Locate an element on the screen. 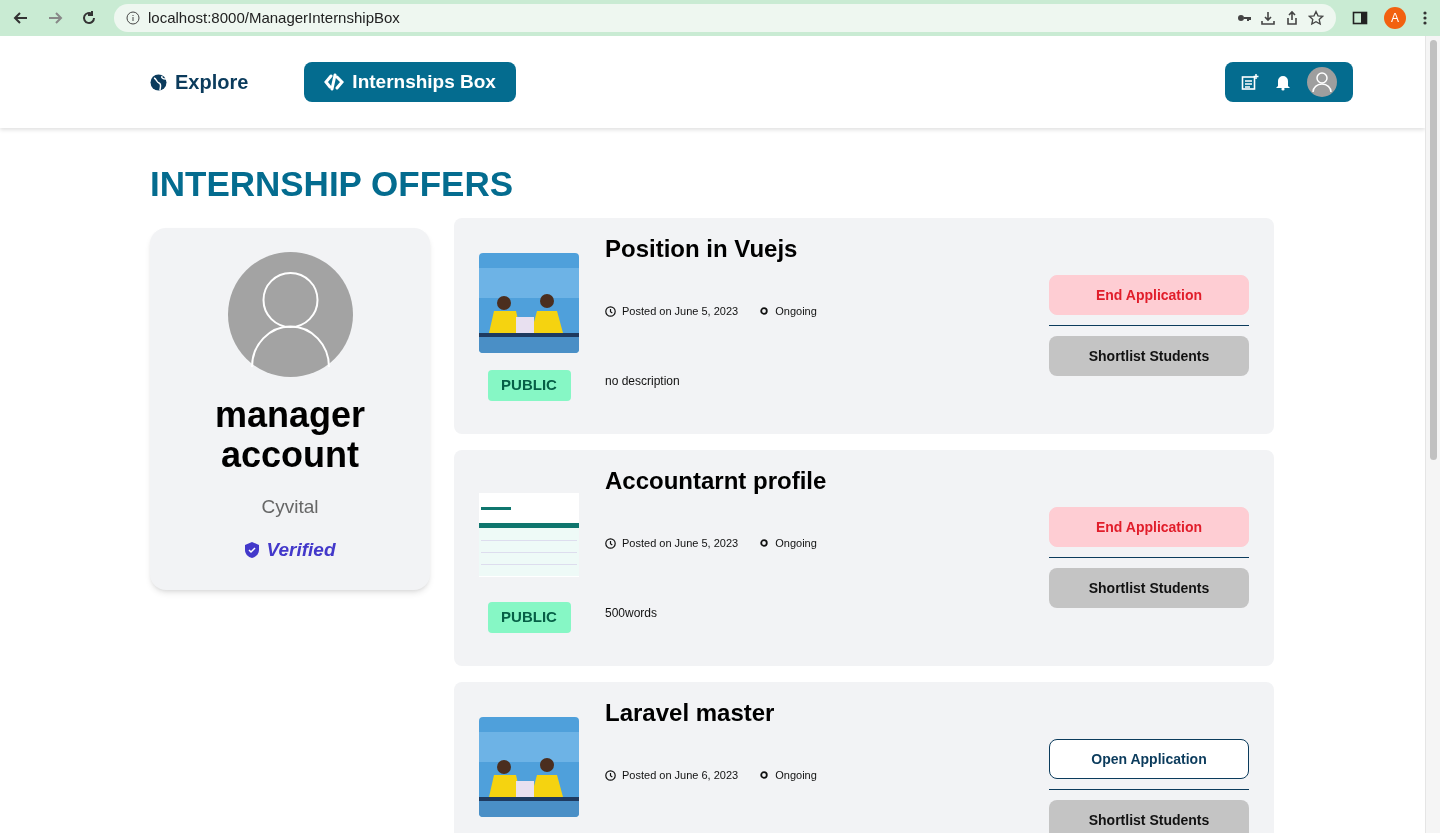 Image resolution: width=1440 pixels, height=833 pixels. profile-name: manager account is located at coordinates (290, 435).